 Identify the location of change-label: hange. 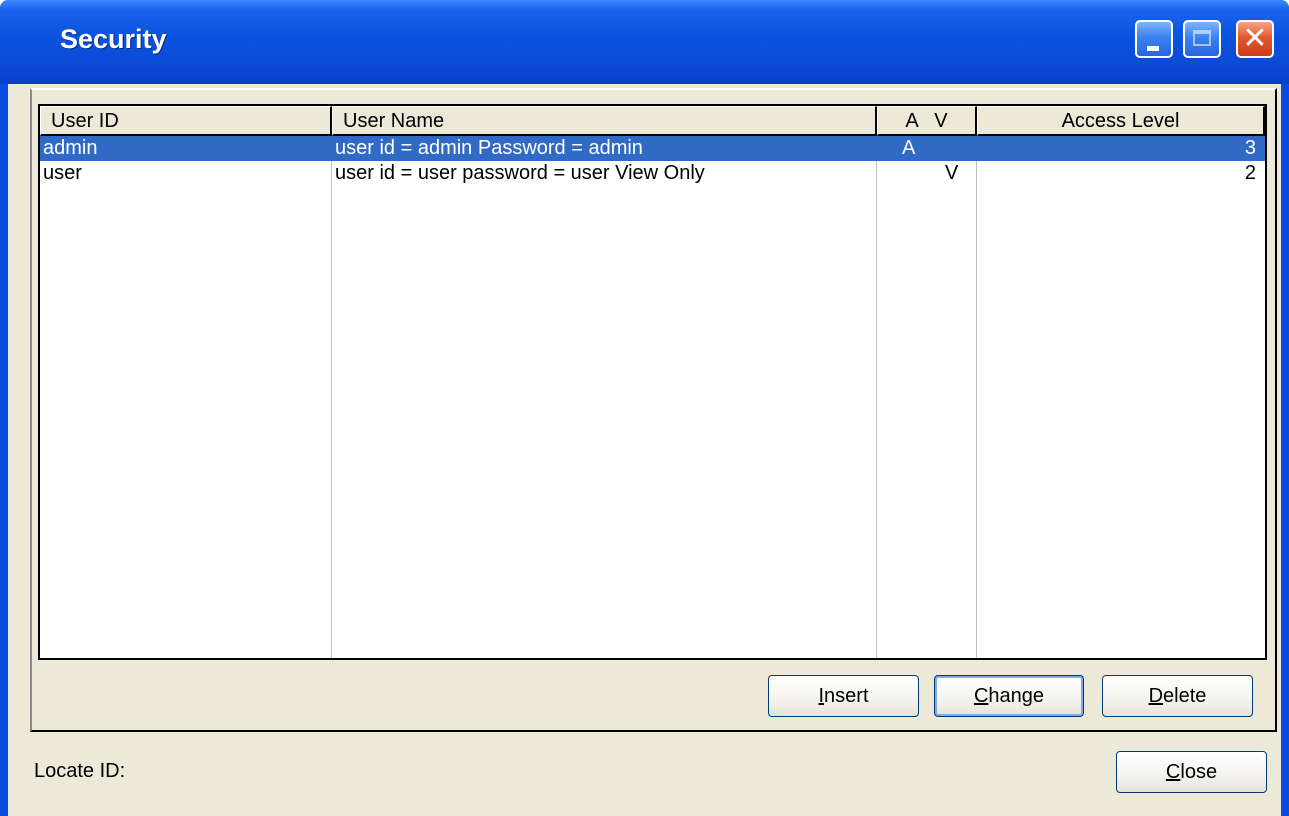
(1016, 696).